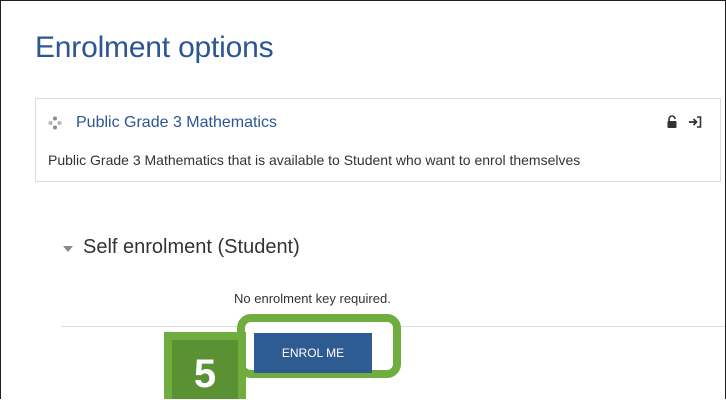  I want to click on enrol-arrow-icon, so click(695, 122).